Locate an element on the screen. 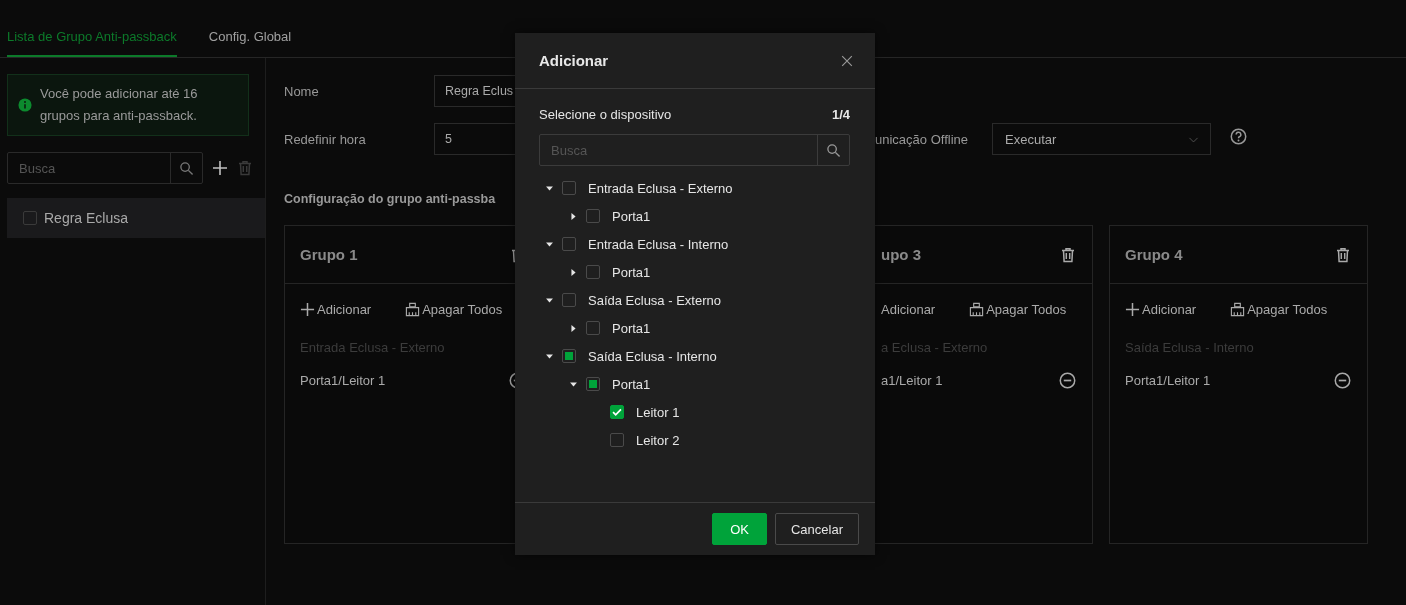 Image resolution: width=1406 pixels, height=605 pixels. add-icon is located at coordinates (220, 168).